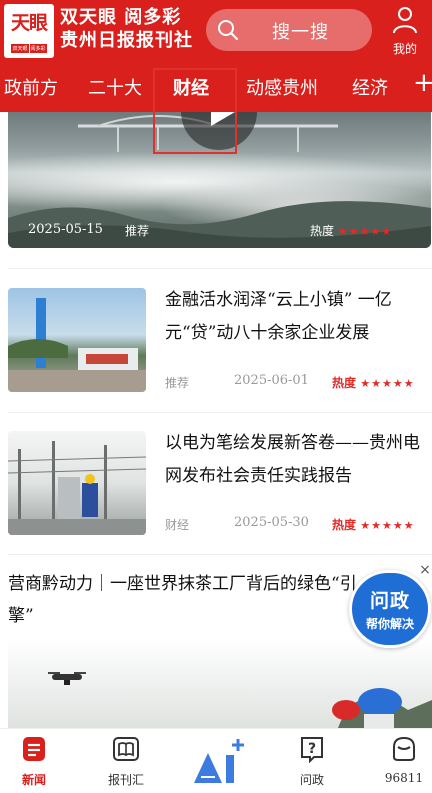  I want to click on news-tag: 推荐, so click(177, 383).